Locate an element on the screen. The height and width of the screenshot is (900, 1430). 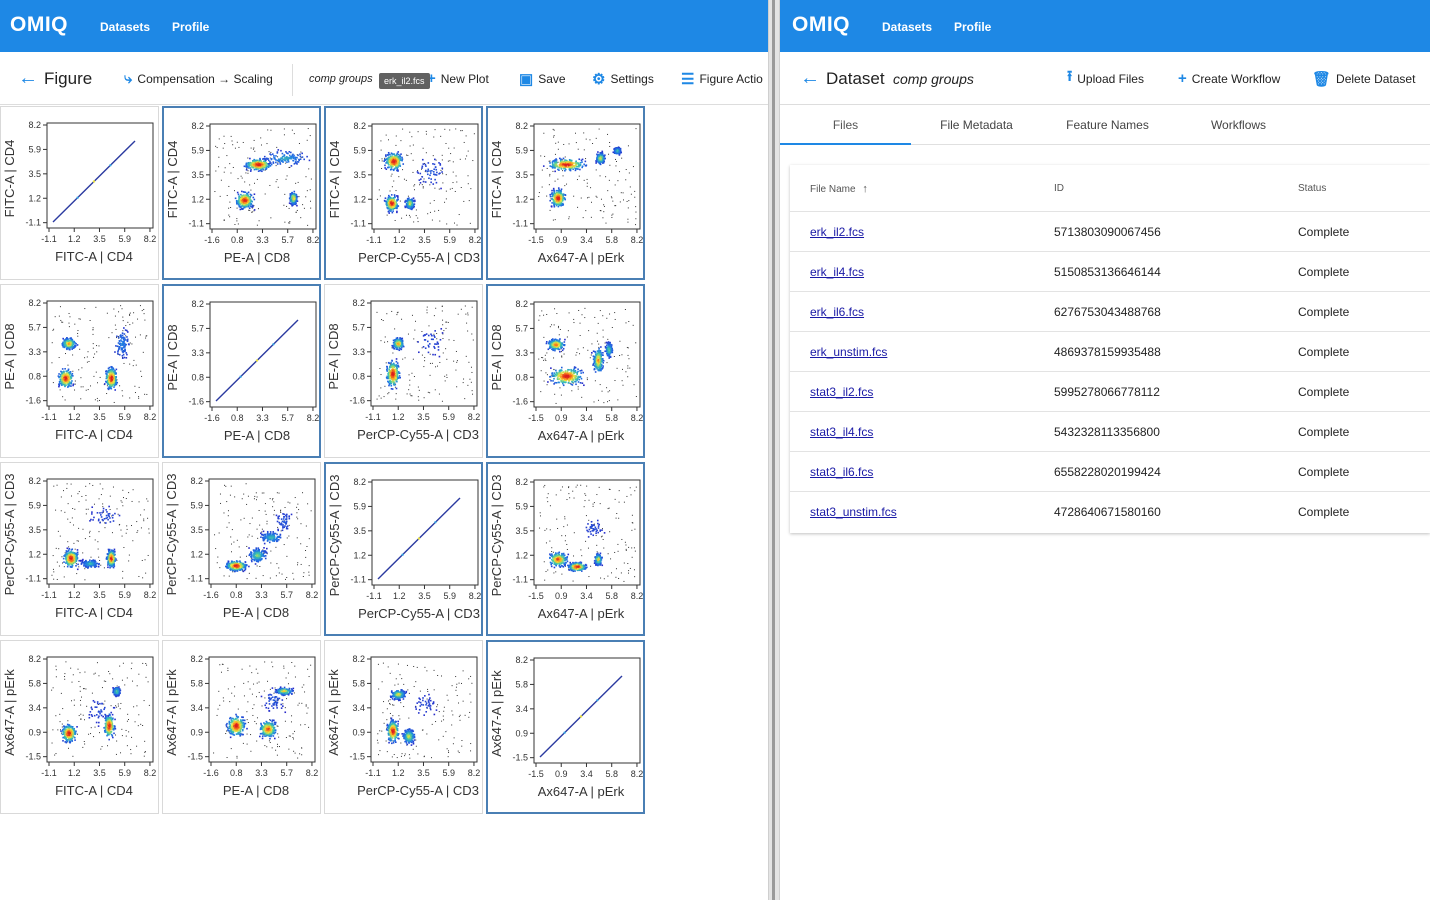
omiq-logo: OMIQ is located at coordinates (39, 25).